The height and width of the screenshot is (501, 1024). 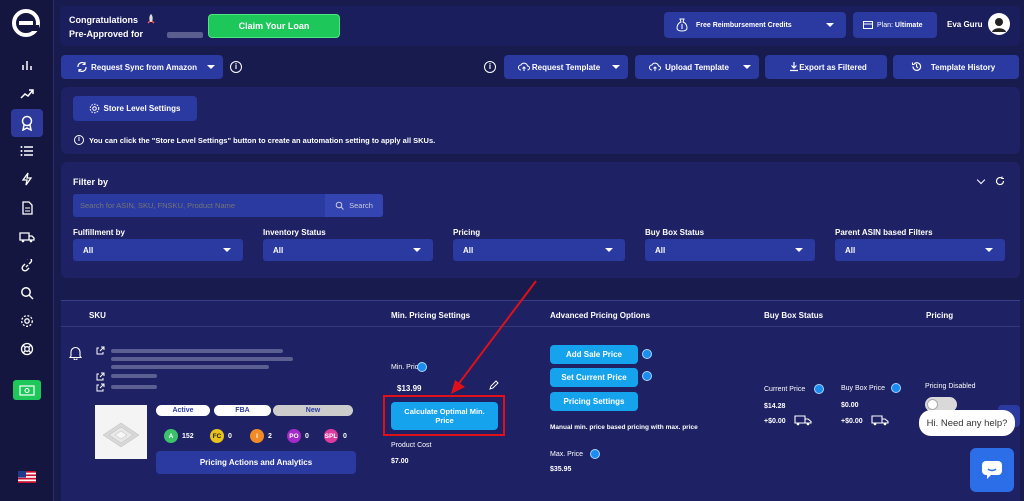 I want to click on annotation-arrow, so click(x=494, y=337).